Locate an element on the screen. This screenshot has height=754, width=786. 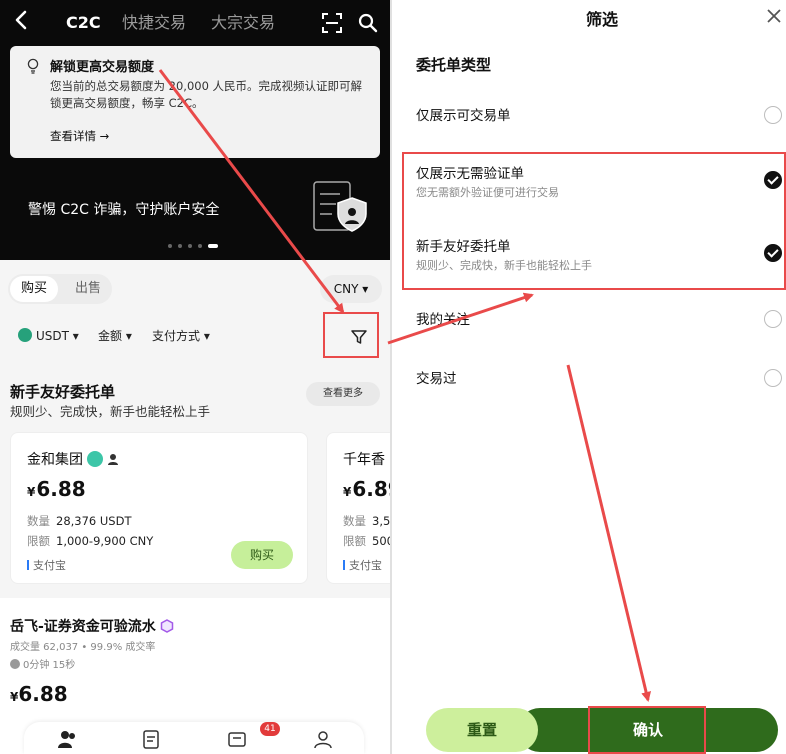
clock-icon is located at coordinates (15, 664).